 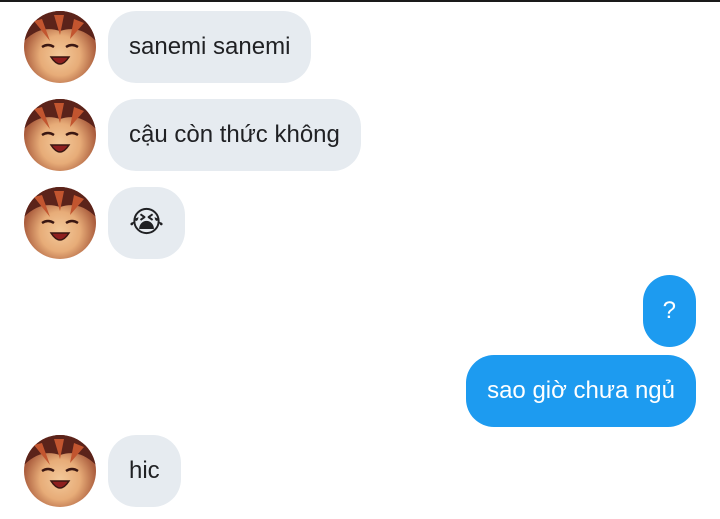 I want to click on message-bubble-incoming: sanemi sanemi, so click(x=210, y=47).